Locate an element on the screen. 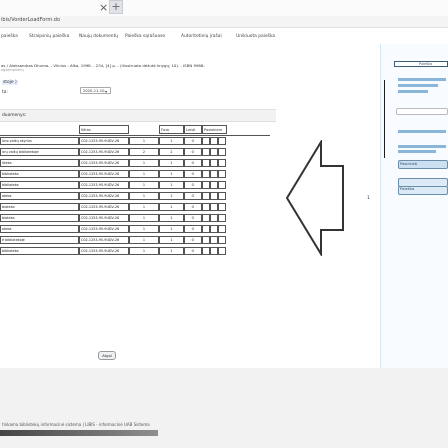 The height and width of the screenshot is (448, 448). table-row: bioteka C02-1253-95-9UDV-26 1 1 O is located at coordinates (135, 206).